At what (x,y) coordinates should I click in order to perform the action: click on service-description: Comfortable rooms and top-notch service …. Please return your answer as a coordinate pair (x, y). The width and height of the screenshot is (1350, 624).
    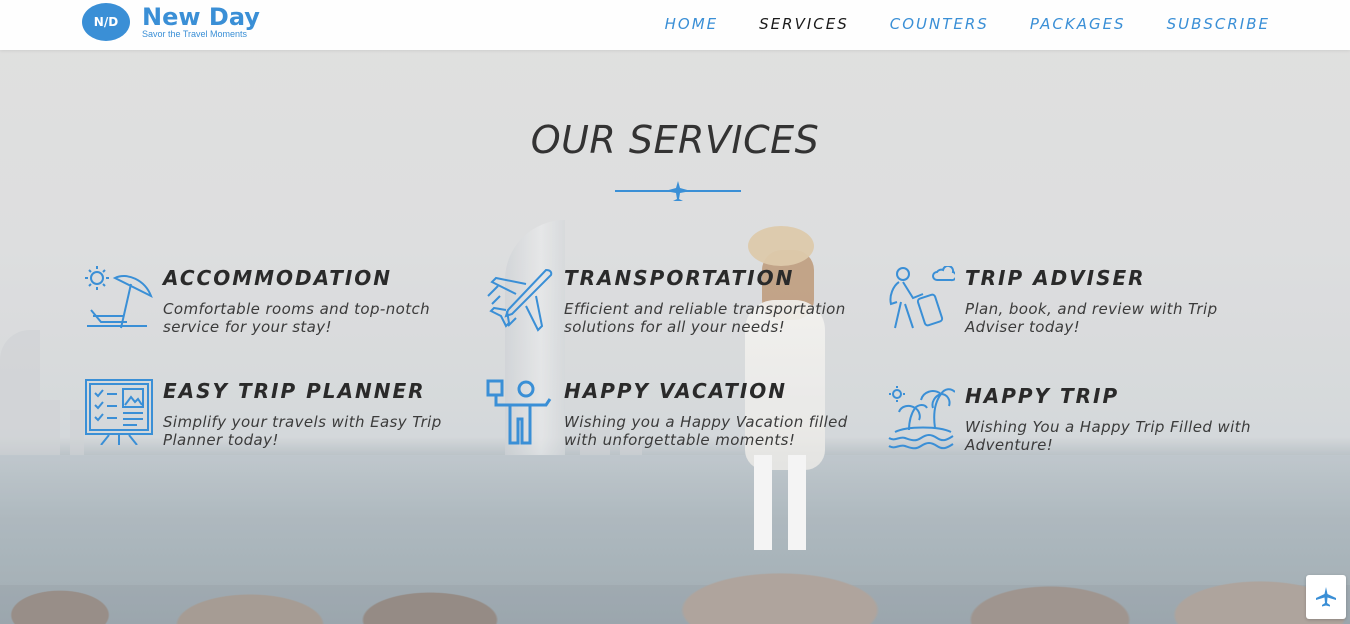
    Looking at the image, I should click on (297, 318).